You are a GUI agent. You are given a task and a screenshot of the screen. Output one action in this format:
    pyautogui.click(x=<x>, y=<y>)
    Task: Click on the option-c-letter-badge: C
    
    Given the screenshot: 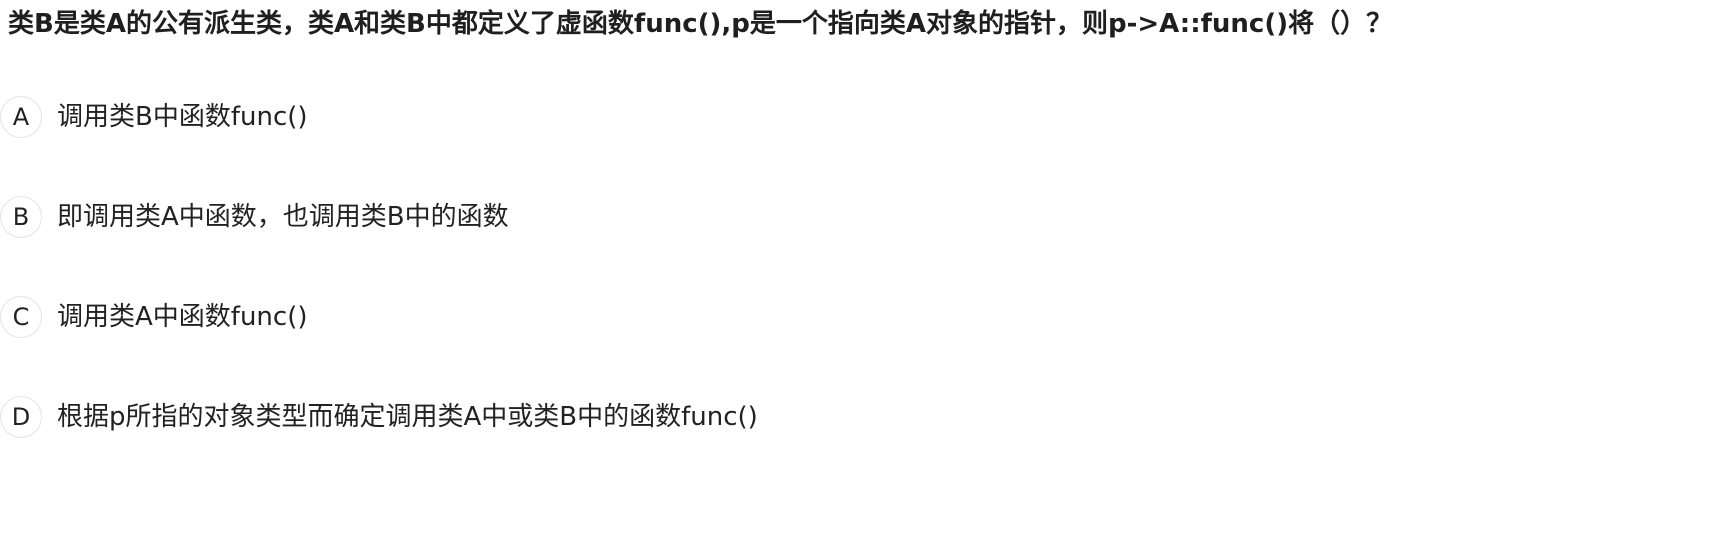 What is the action you would take?
    pyautogui.click(x=21, y=317)
    